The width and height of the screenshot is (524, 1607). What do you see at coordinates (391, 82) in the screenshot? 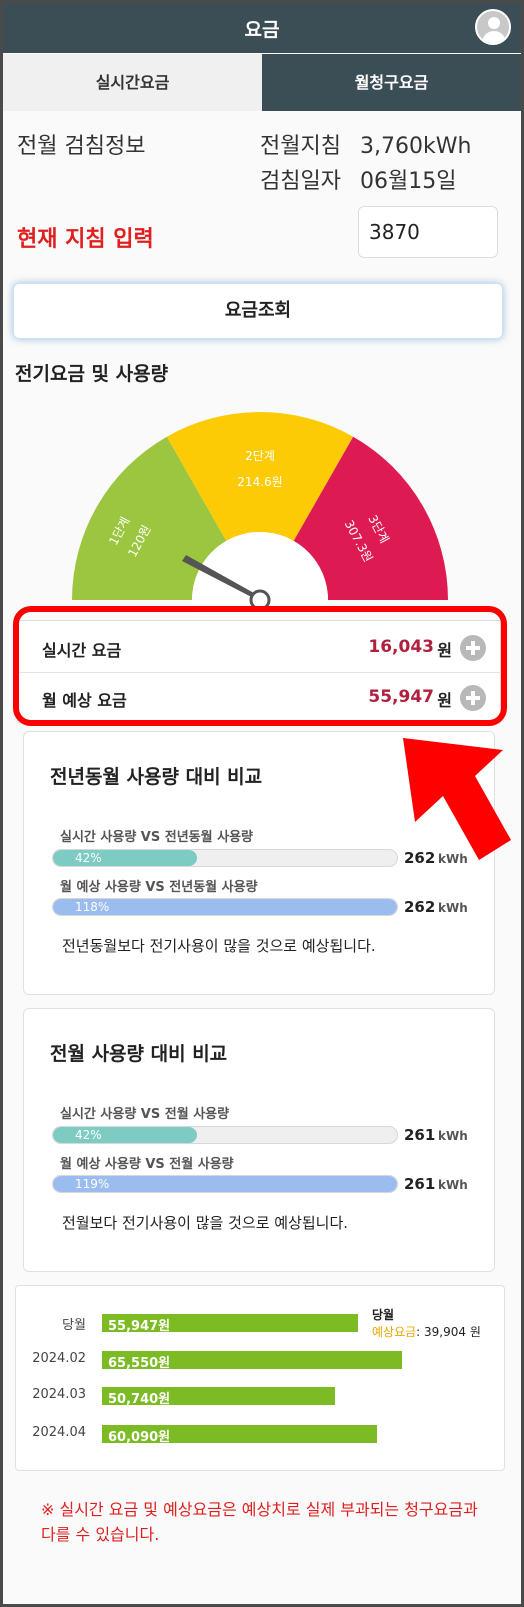
I see `tab-monthly: 월청구요금` at bounding box center [391, 82].